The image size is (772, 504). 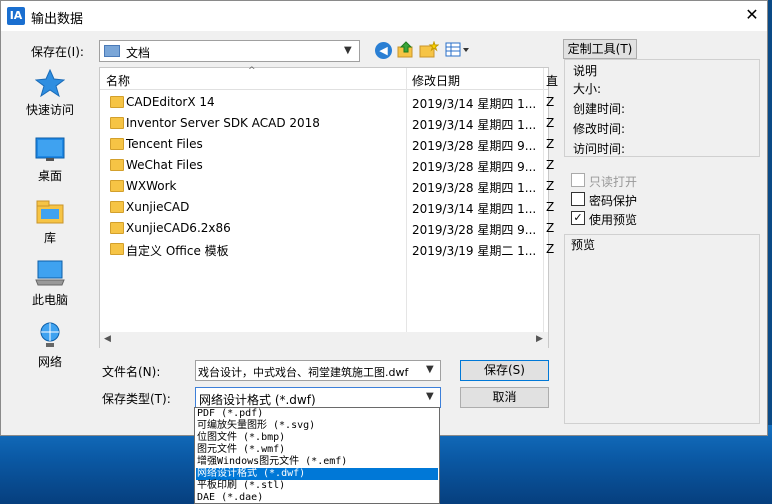 What do you see at coordinates (16, 16) in the screenshot?
I see `app-icon: IA` at bounding box center [16, 16].